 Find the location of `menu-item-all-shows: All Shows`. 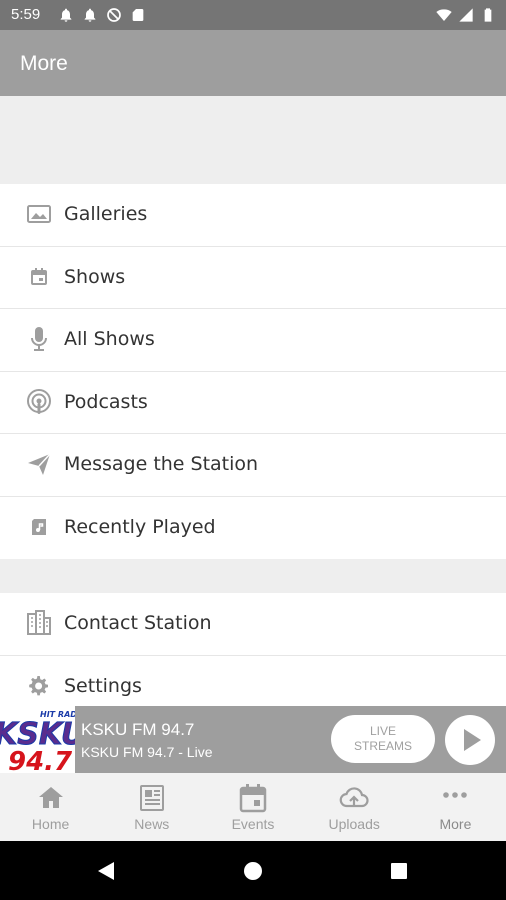

menu-item-all-shows: All Shows is located at coordinates (253, 340).